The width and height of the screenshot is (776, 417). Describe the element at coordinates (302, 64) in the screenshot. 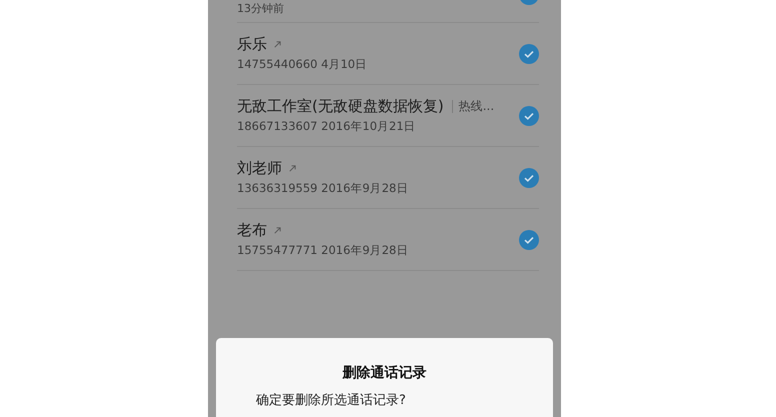

I see `call-detail: 14755440660 4月10日` at that location.